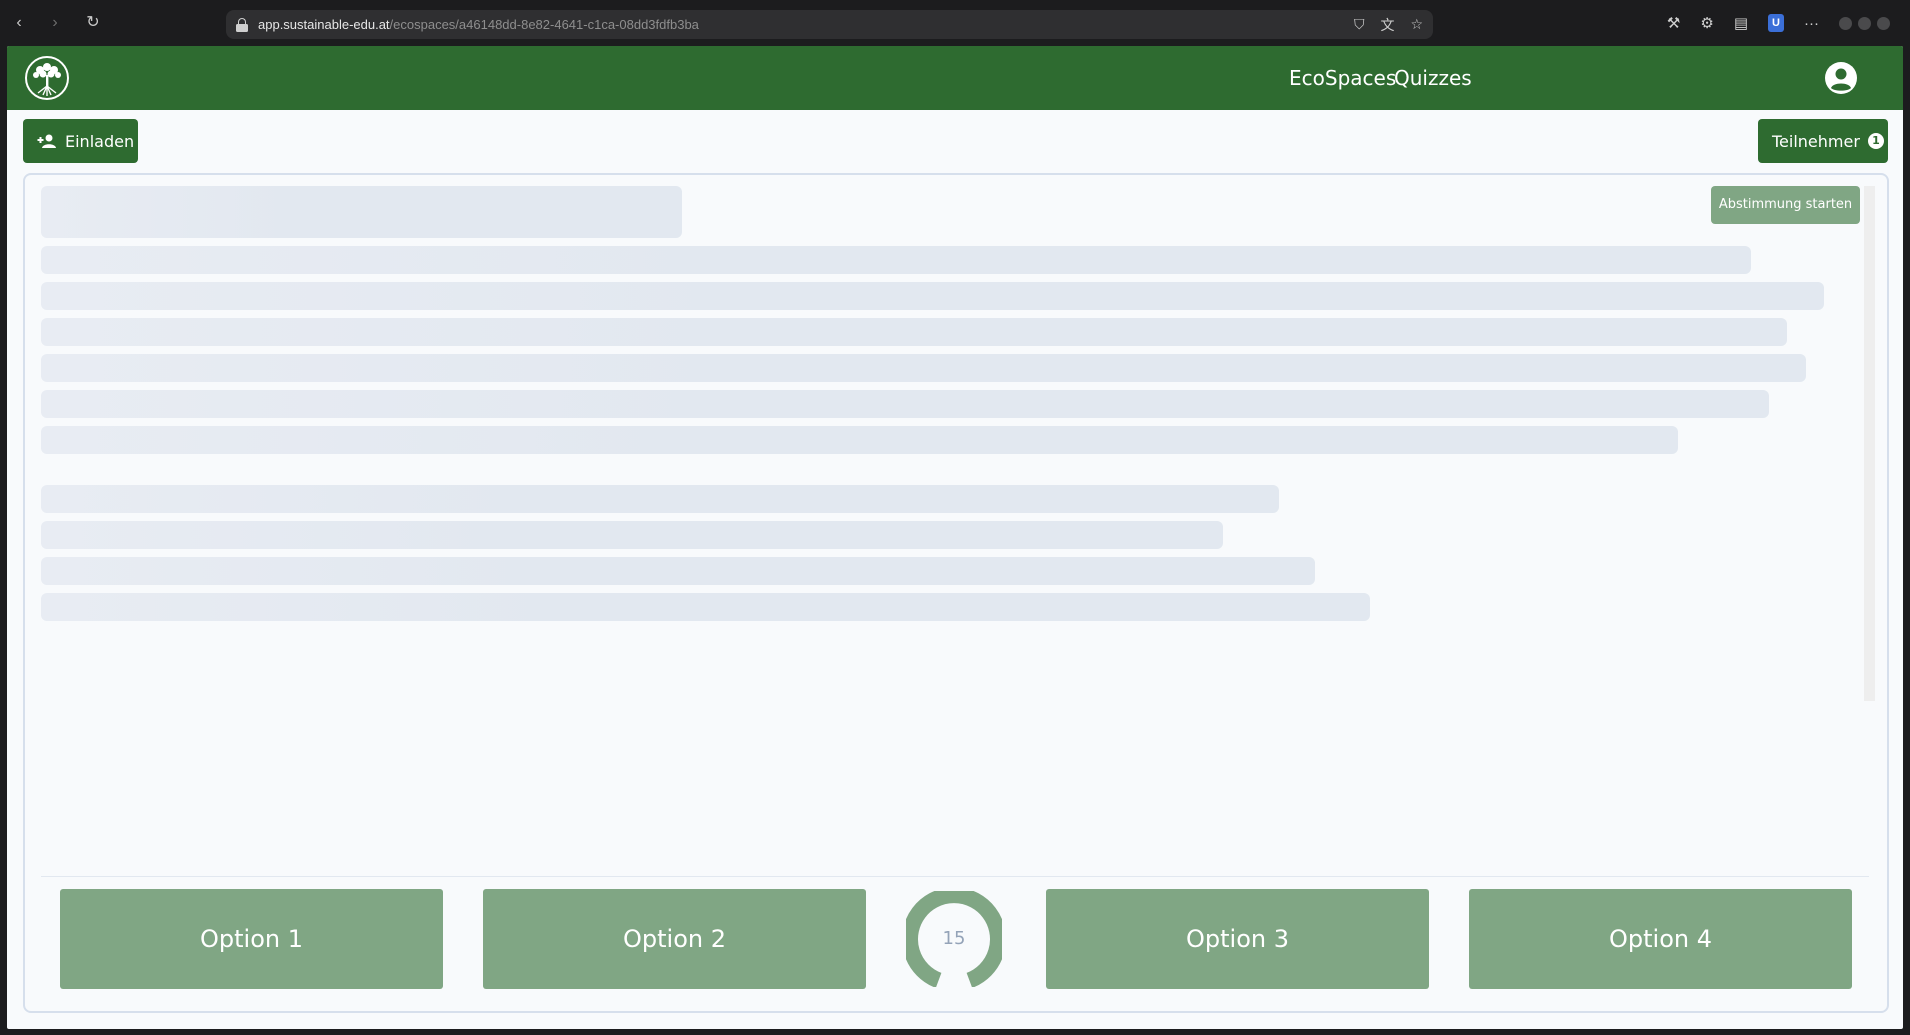  What do you see at coordinates (1359, 24) in the screenshot?
I see `shield-icon: ⛉` at bounding box center [1359, 24].